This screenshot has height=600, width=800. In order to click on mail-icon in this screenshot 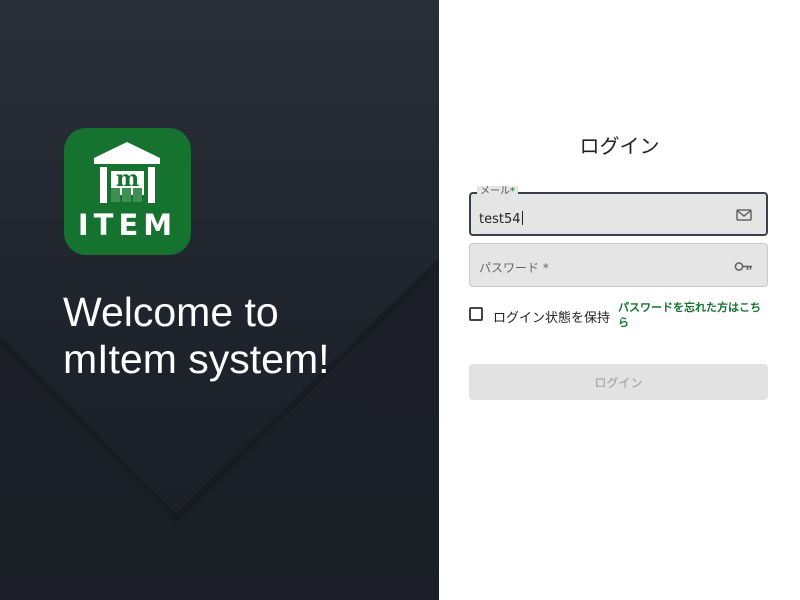, I will do `click(744, 215)`.